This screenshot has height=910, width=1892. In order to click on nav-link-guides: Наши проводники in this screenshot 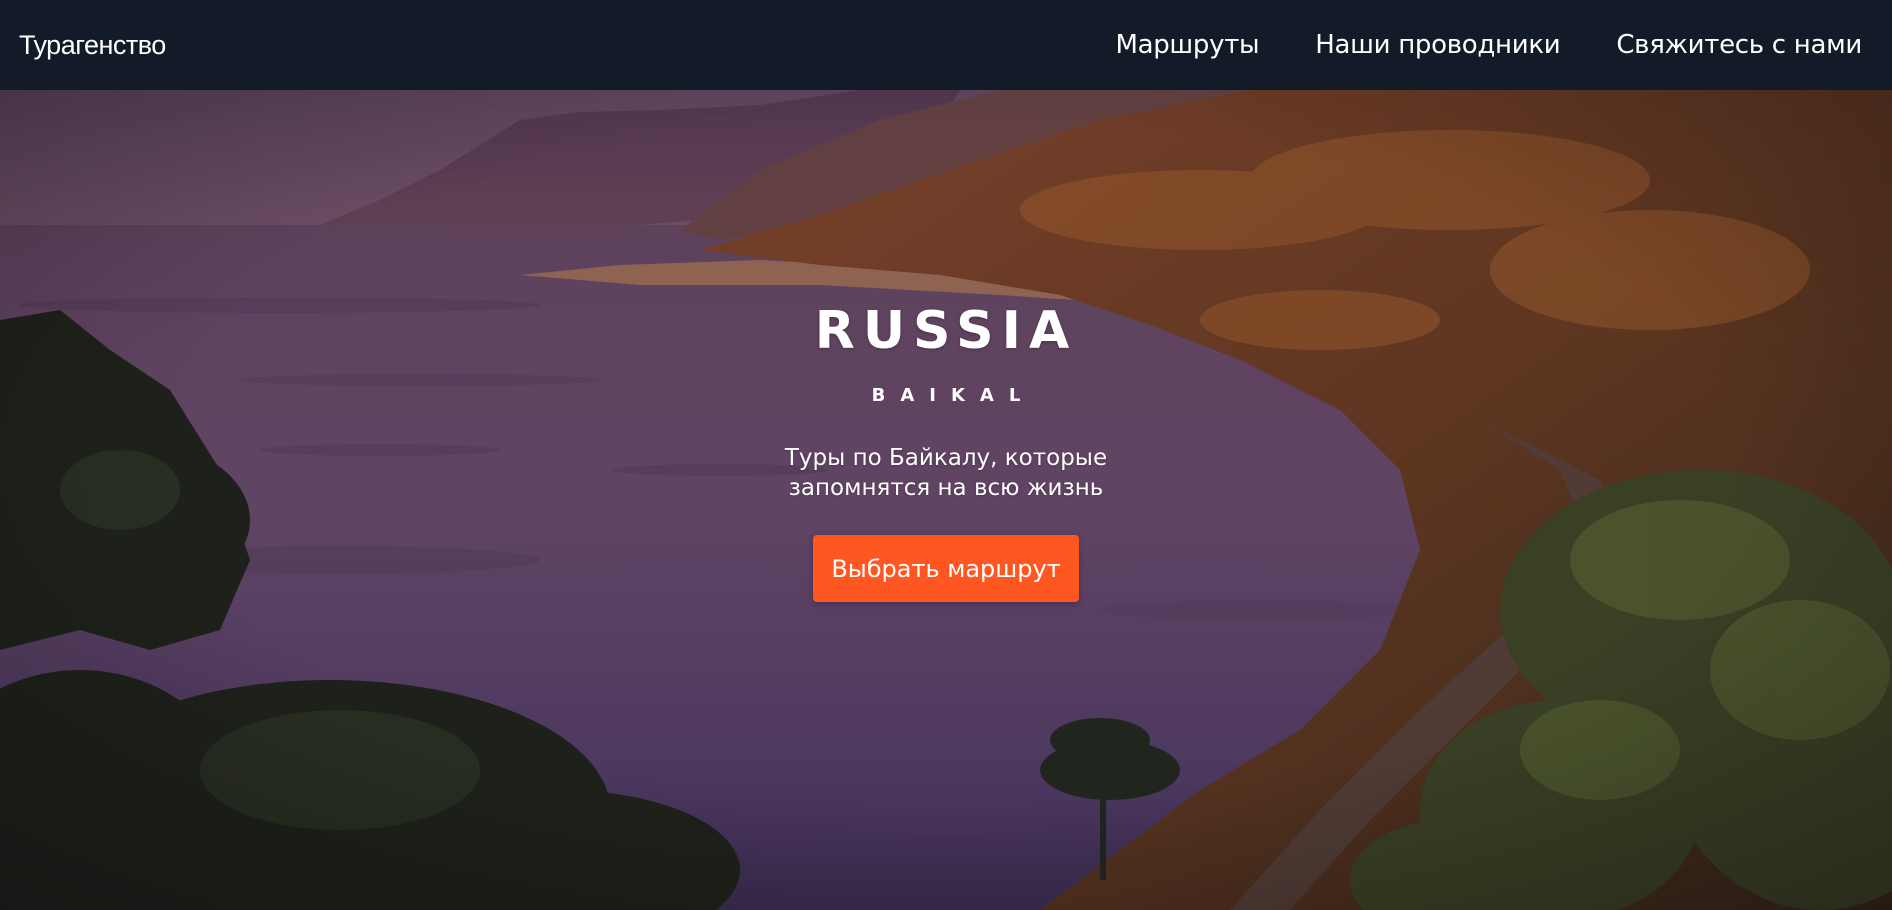, I will do `click(1437, 45)`.